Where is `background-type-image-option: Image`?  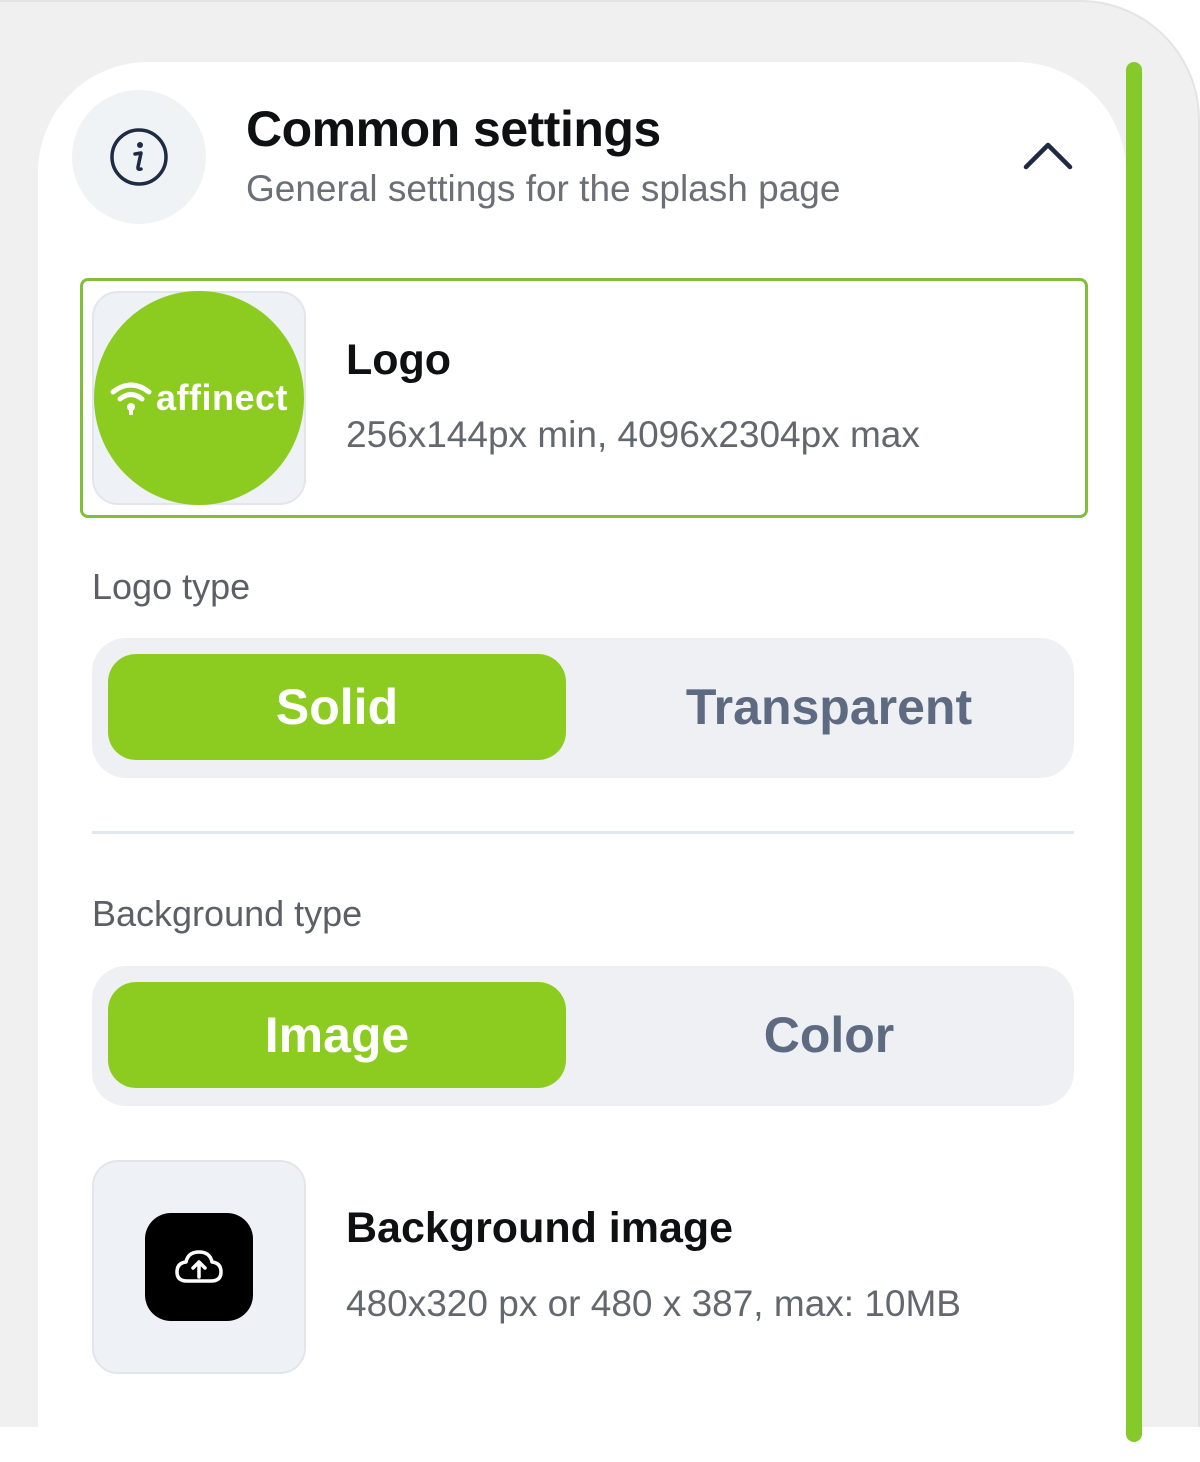 background-type-image-option: Image is located at coordinates (337, 1035).